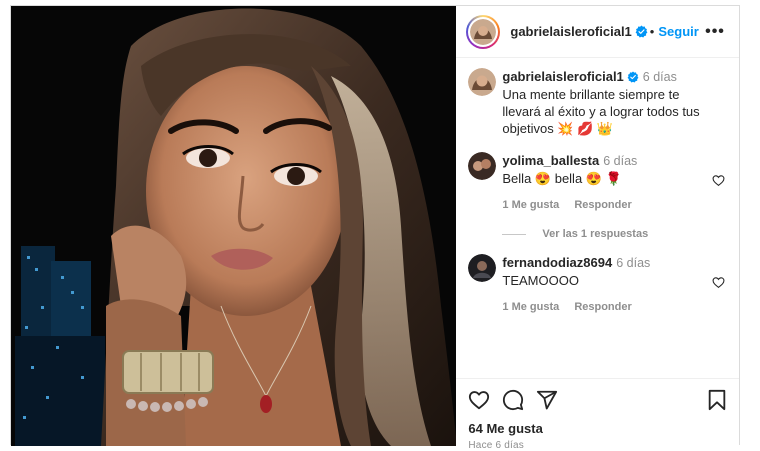 The width and height of the screenshot is (760, 451). I want to click on likes-count: 64 Me gusta, so click(597, 428).